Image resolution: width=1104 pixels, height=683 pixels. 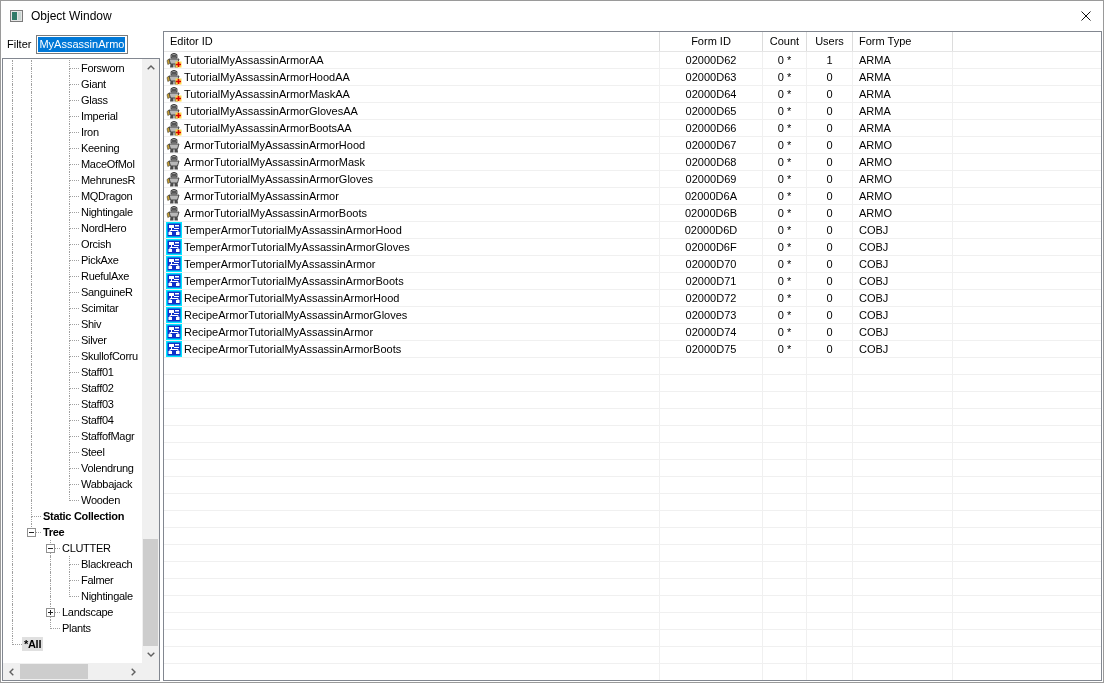 I want to click on form-id-text: 02000D66, so click(x=711, y=128).